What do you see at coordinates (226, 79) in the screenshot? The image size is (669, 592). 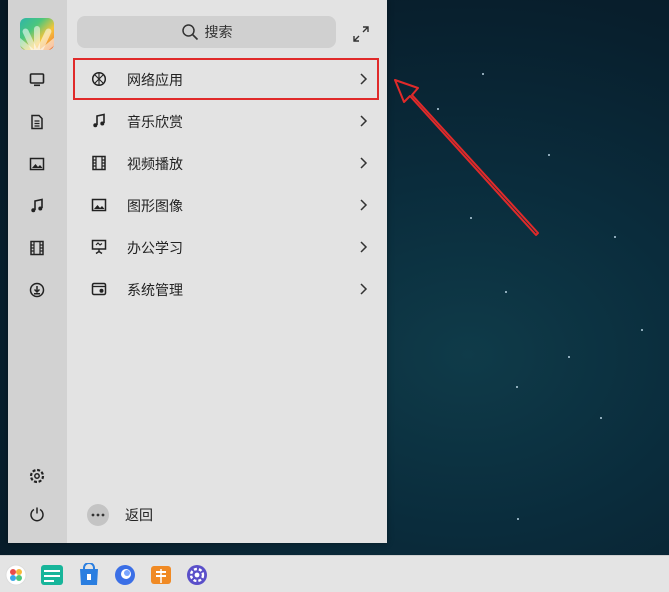 I see `category-network-apps: 网络应用` at bounding box center [226, 79].